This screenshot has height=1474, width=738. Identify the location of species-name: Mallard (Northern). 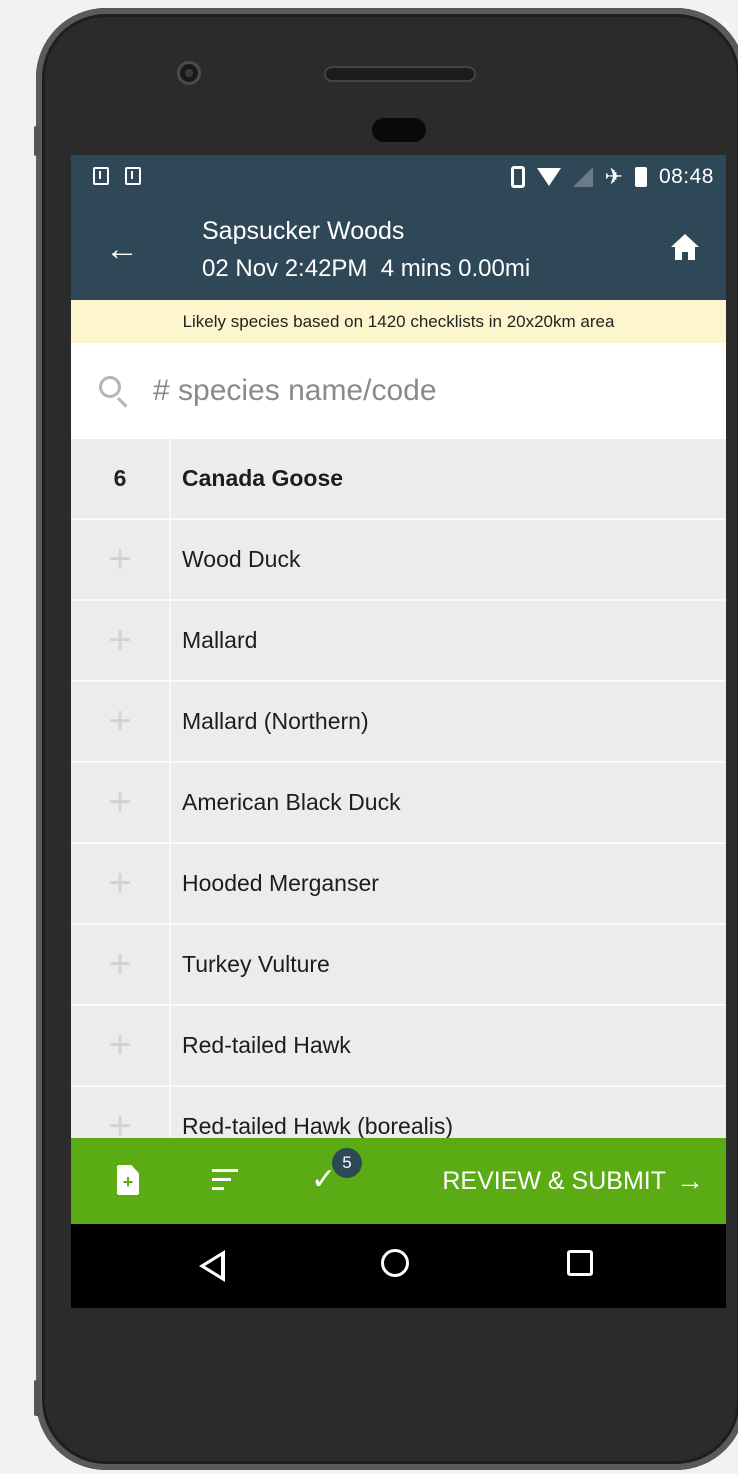
(275, 721).